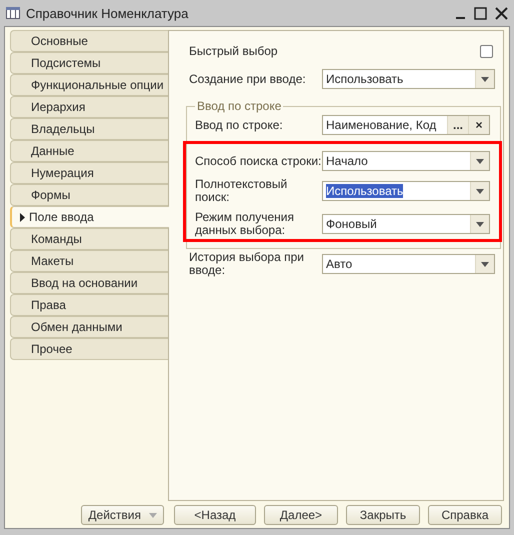 This screenshot has width=514, height=535. What do you see at coordinates (245, 224) in the screenshot?
I see `field-label: Режим получения данных выбора:` at bounding box center [245, 224].